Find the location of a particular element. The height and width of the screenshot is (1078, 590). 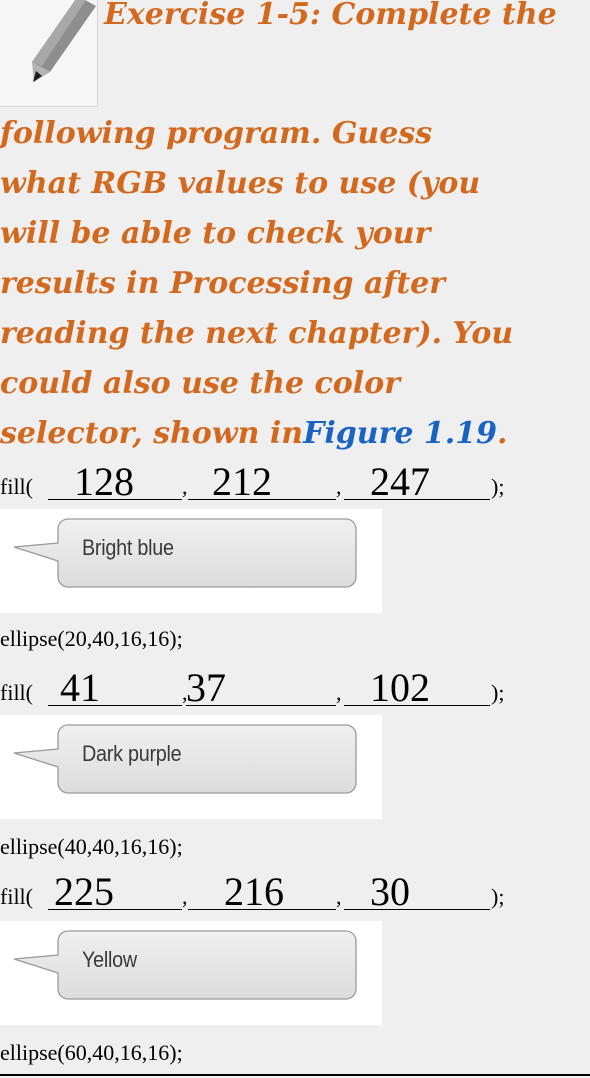

fill-blank-blue: 247 is located at coordinates (417, 481).